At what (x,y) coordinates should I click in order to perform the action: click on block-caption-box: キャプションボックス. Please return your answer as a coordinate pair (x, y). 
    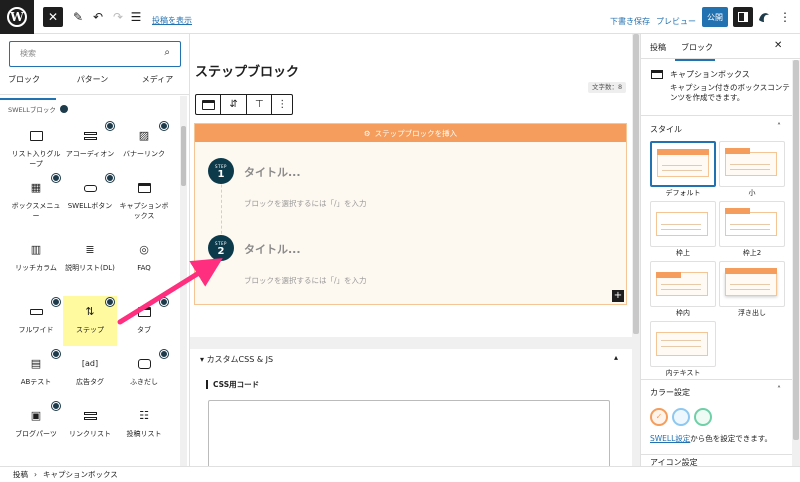
    Looking at the image, I should click on (144, 197).